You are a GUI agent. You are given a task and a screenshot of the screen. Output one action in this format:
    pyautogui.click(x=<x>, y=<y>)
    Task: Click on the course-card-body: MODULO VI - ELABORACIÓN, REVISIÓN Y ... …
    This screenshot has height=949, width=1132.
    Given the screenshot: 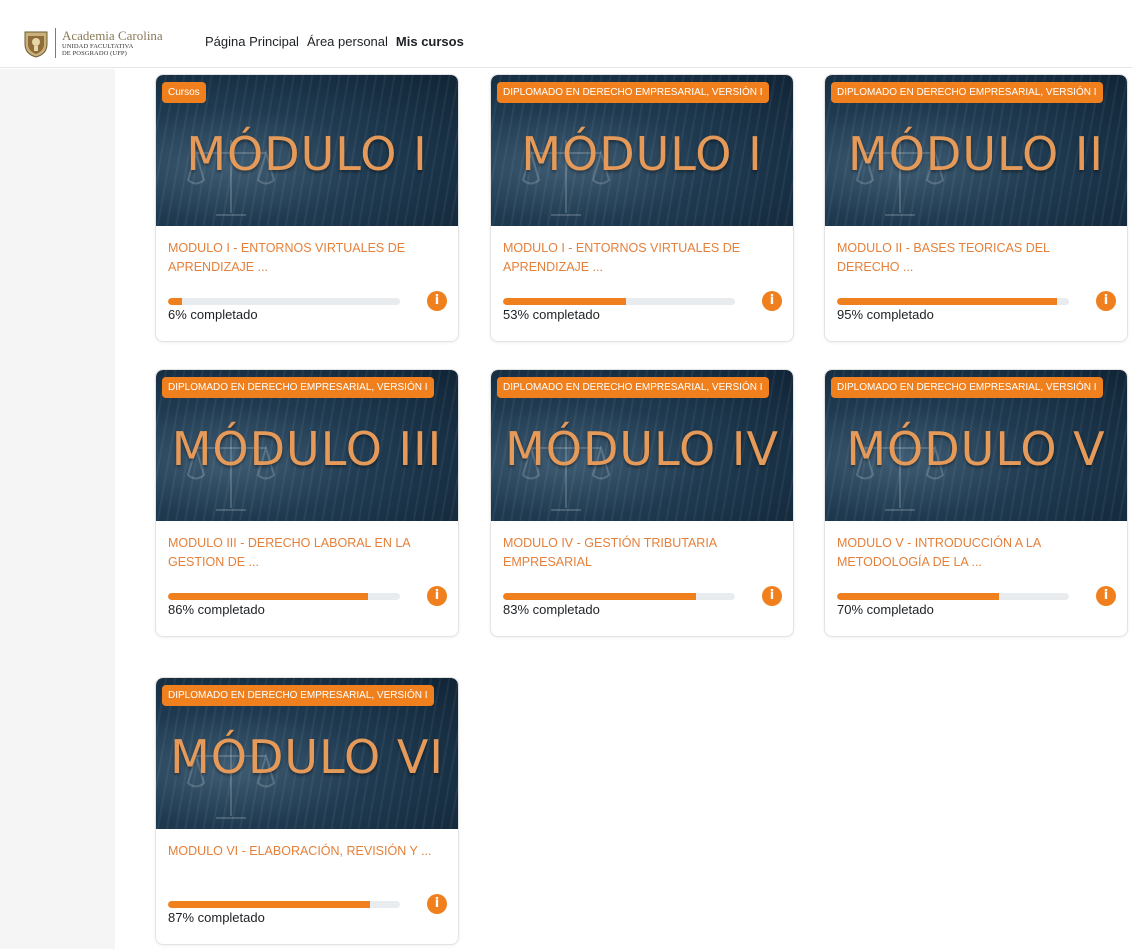 What is the action you would take?
    pyautogui.click(x=307, y=886)
    